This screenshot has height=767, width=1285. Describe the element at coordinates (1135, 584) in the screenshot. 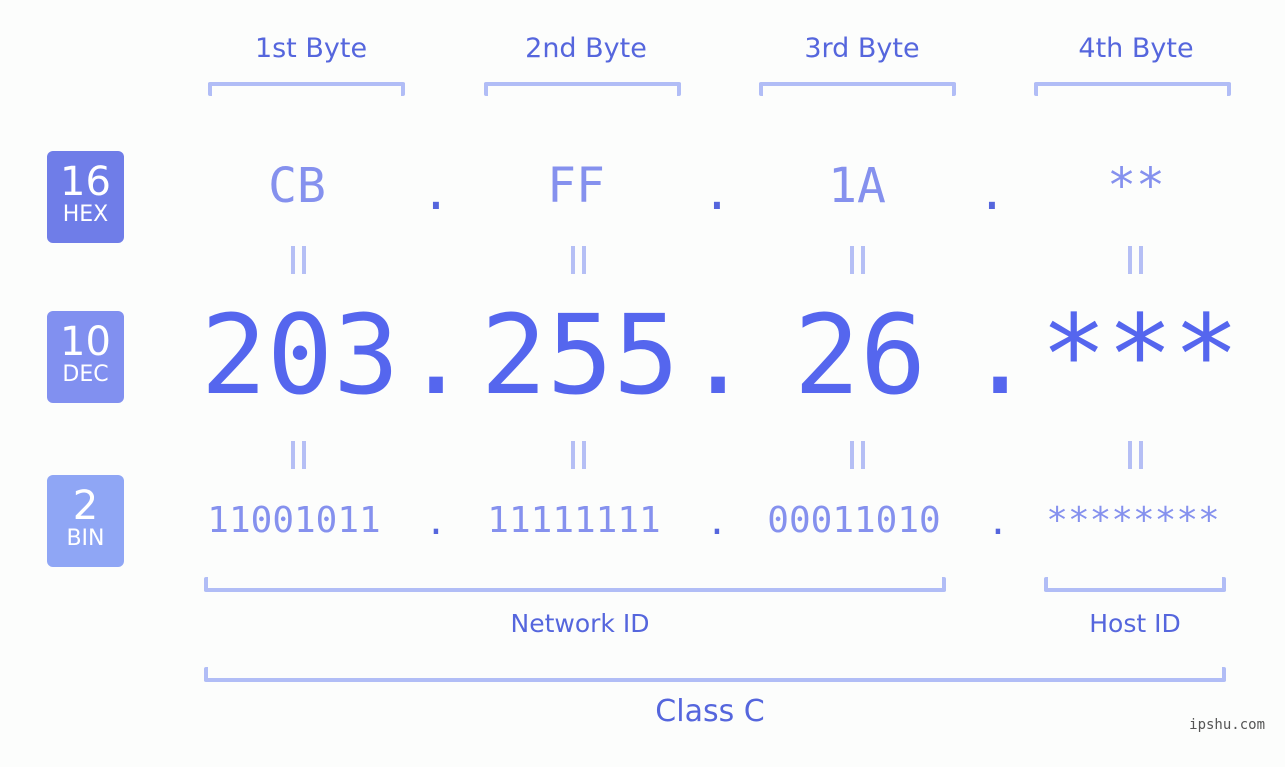

I see `host-id-bracket` at that location.